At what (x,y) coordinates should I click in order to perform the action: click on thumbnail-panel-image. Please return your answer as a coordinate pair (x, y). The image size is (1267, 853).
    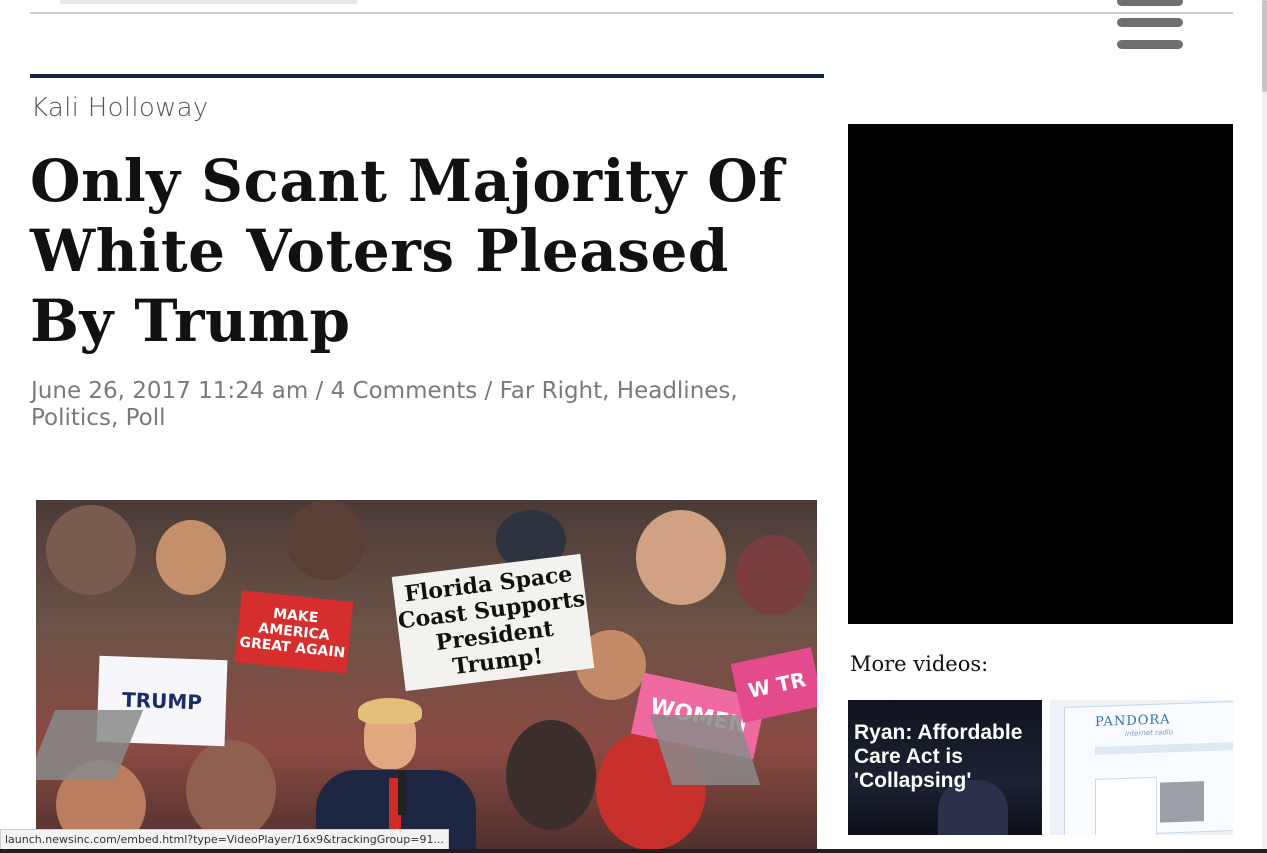
    Looking at the image, I should click on (1182, 802).